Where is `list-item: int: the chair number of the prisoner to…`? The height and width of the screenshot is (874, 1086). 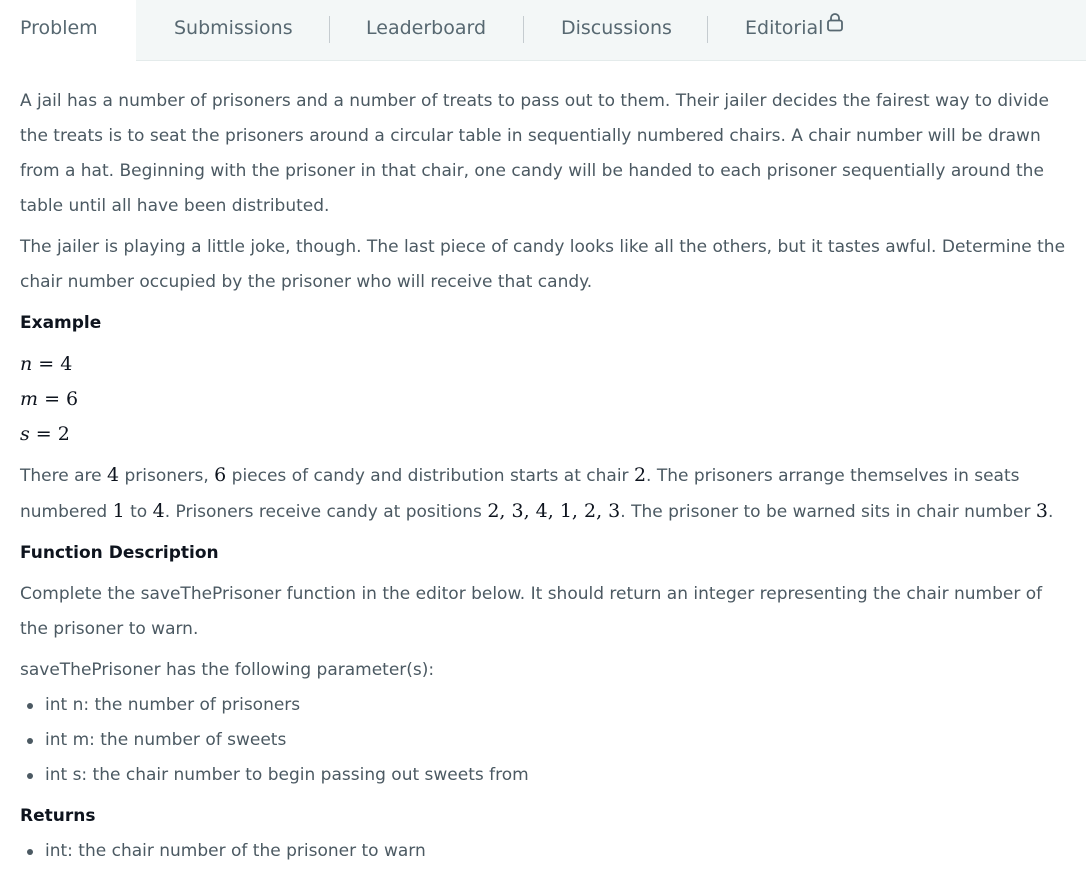 list-item: int: the chair number of the prisoner to… is located at coordinates (548, 851).